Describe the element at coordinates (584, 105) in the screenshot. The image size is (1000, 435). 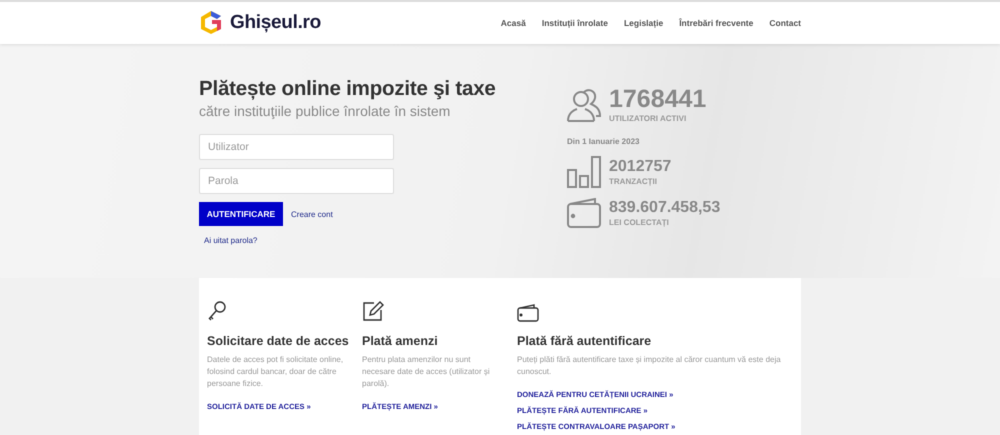
I see `users-icon` at that location.